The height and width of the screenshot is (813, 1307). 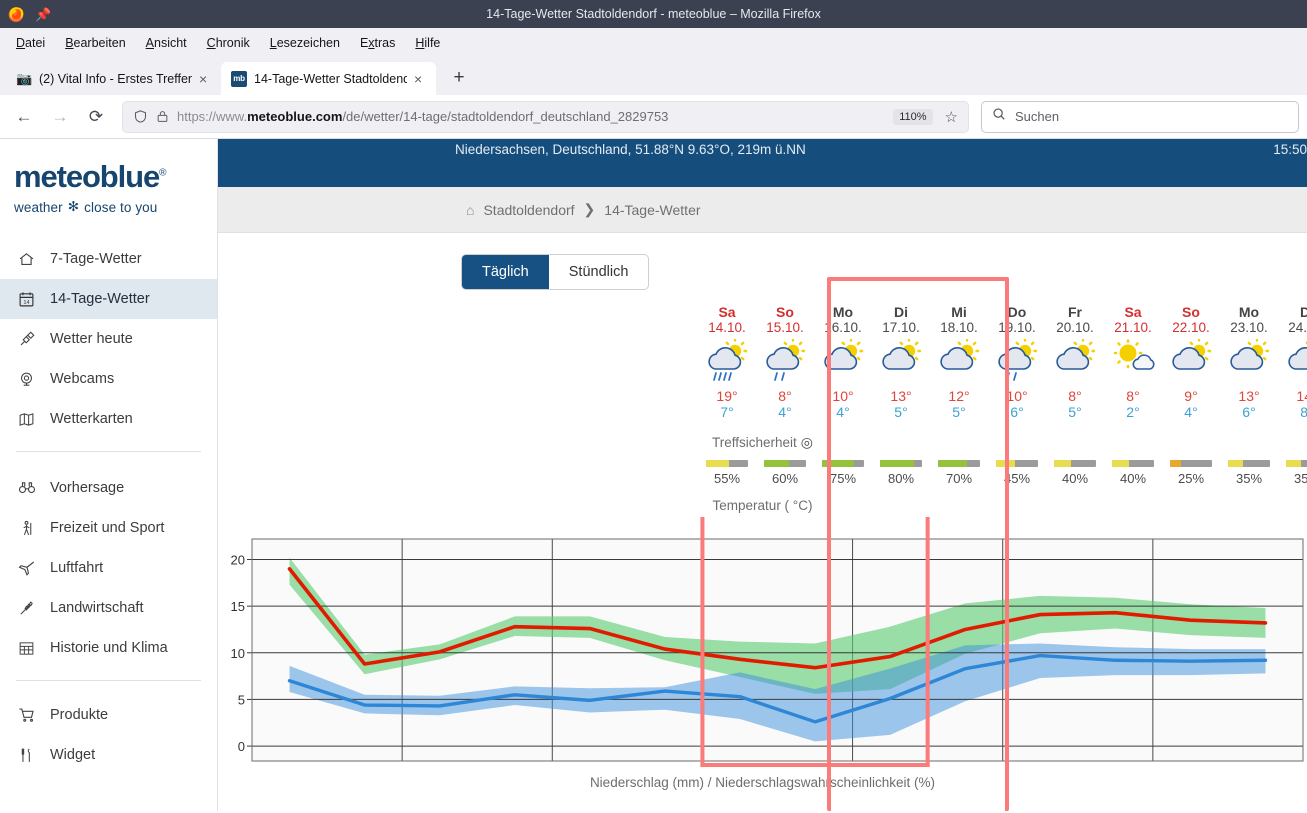 What do you see at coordinates (295, 116) in the screenshot?
I see `url-domain: meteoblue.com` at bounding box center [295, 116].